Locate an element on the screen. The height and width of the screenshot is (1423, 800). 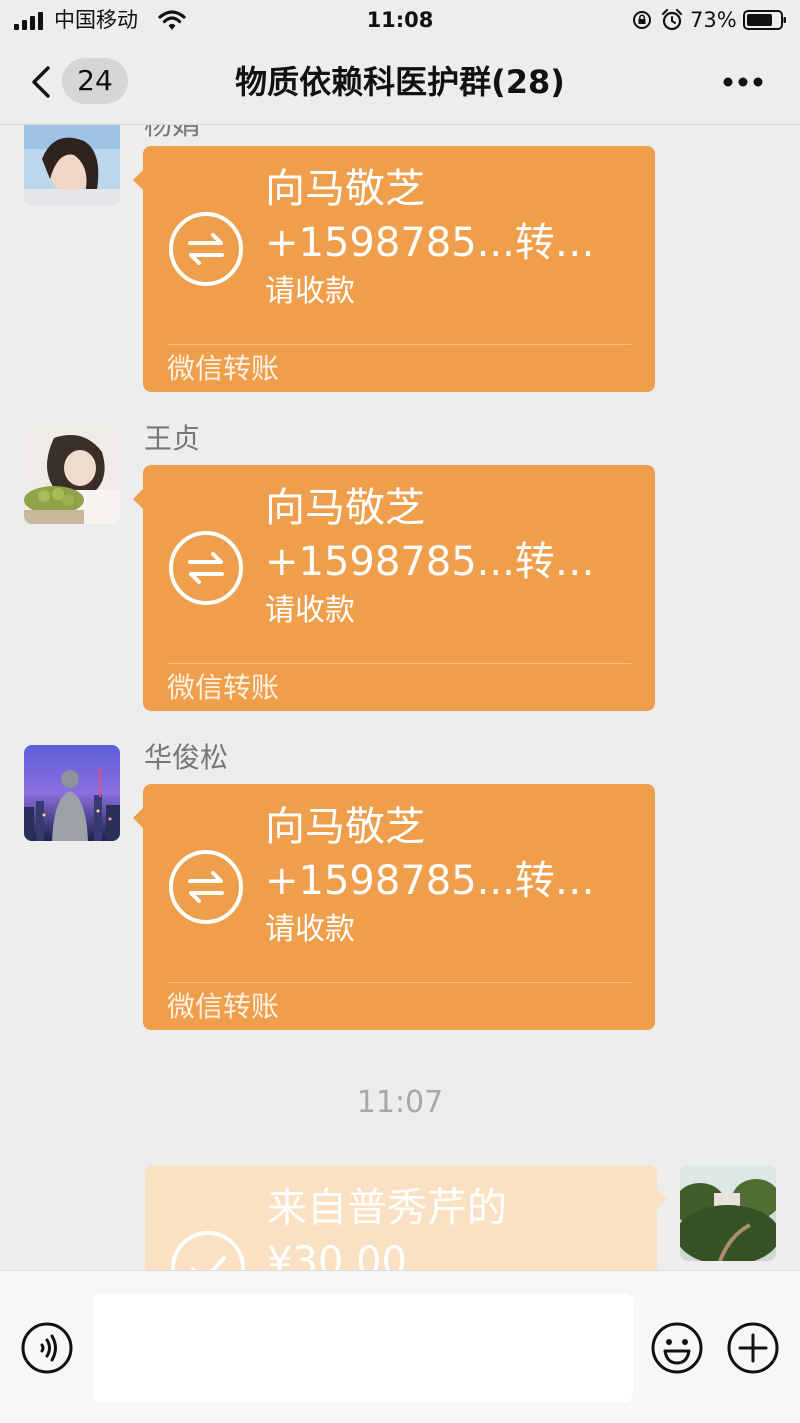
sender-name: 华俊松 is located at coordinates (186, 757).